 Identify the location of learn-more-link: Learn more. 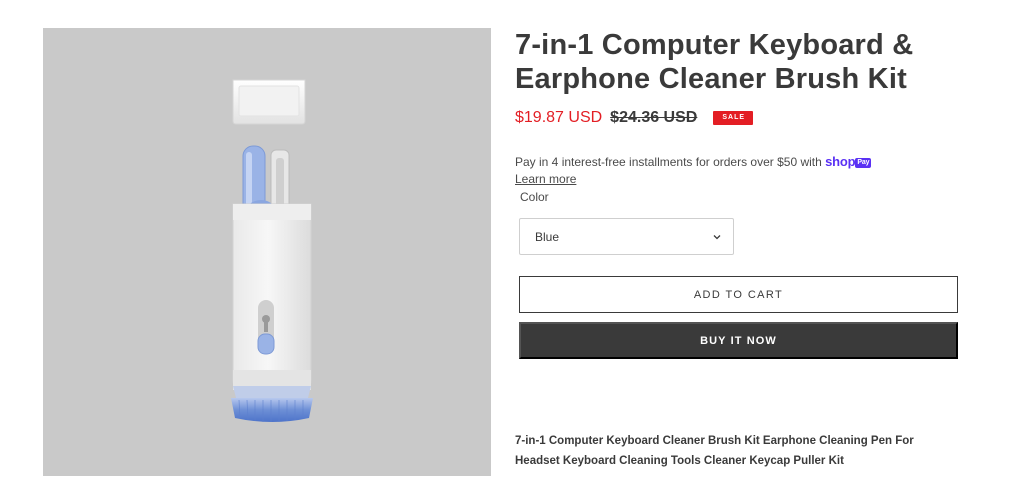
(545, 179).